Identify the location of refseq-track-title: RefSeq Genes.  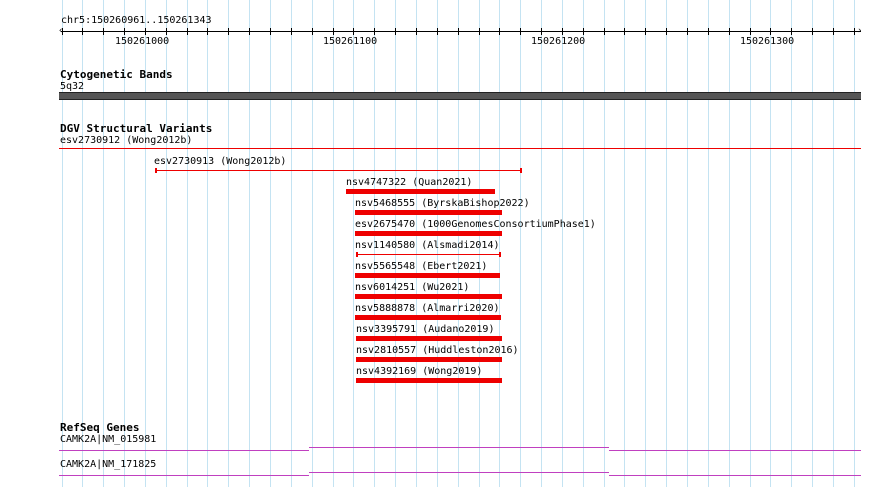
(100, 427).